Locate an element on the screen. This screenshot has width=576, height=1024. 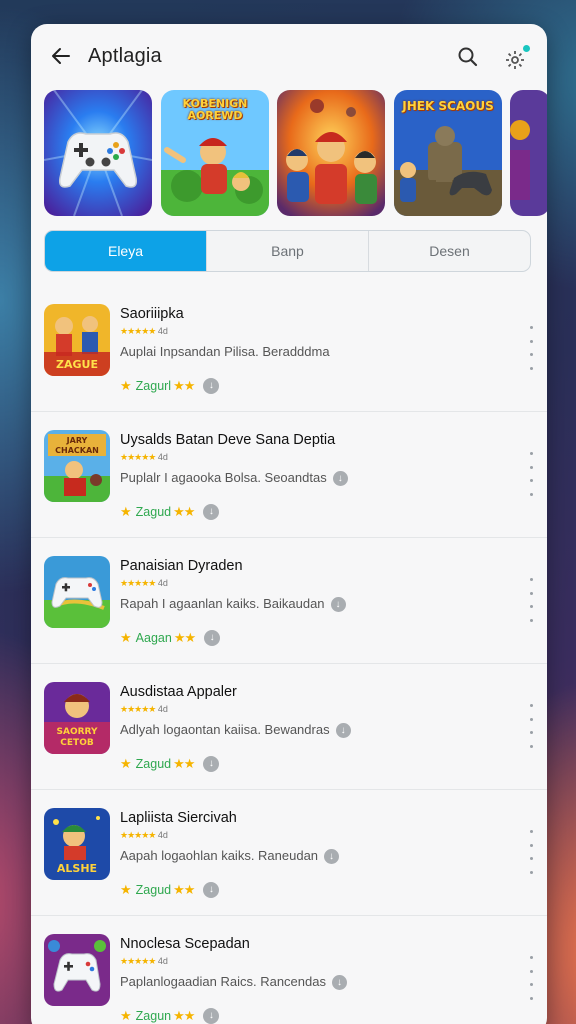
banner-heroes is located at coordinates (331, 153).